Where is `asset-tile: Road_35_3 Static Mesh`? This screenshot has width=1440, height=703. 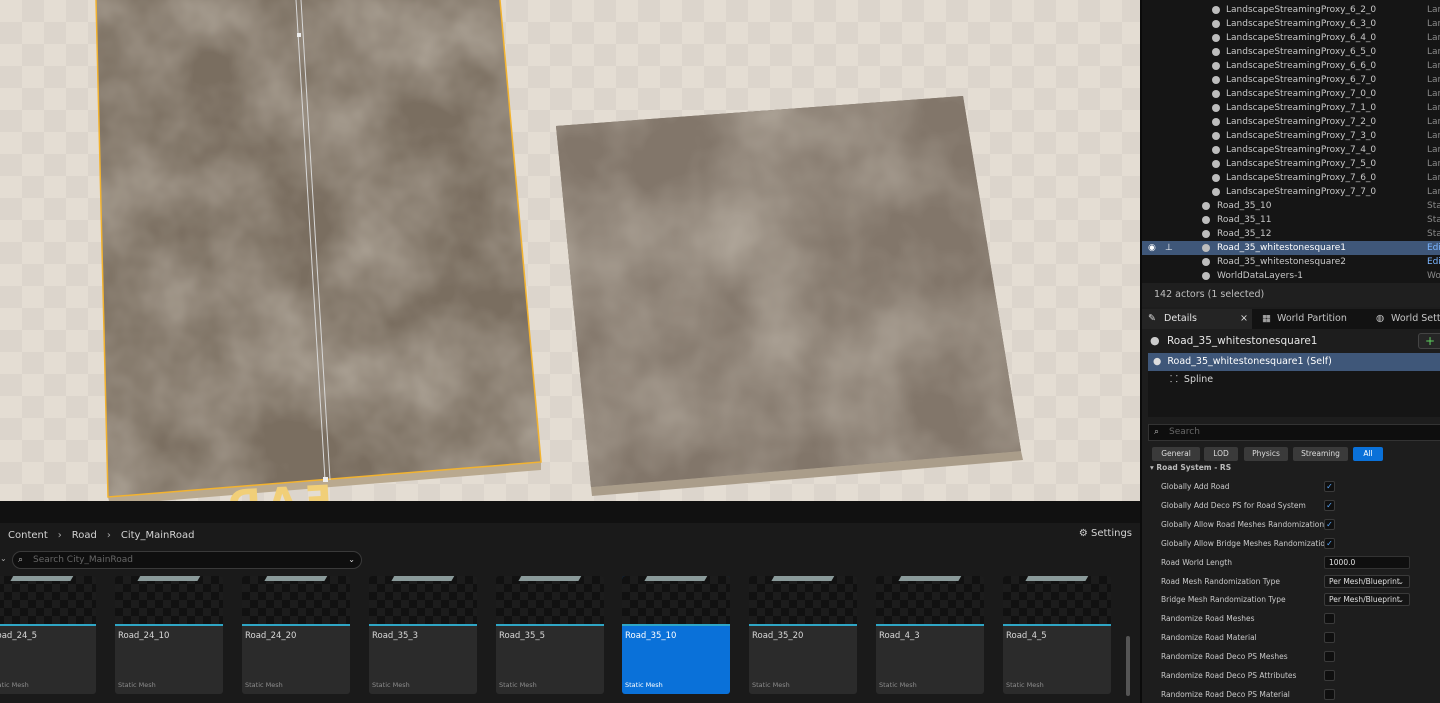 asset-tile: Road_35_3 Static Mesh is located at coordinates (423, 635).